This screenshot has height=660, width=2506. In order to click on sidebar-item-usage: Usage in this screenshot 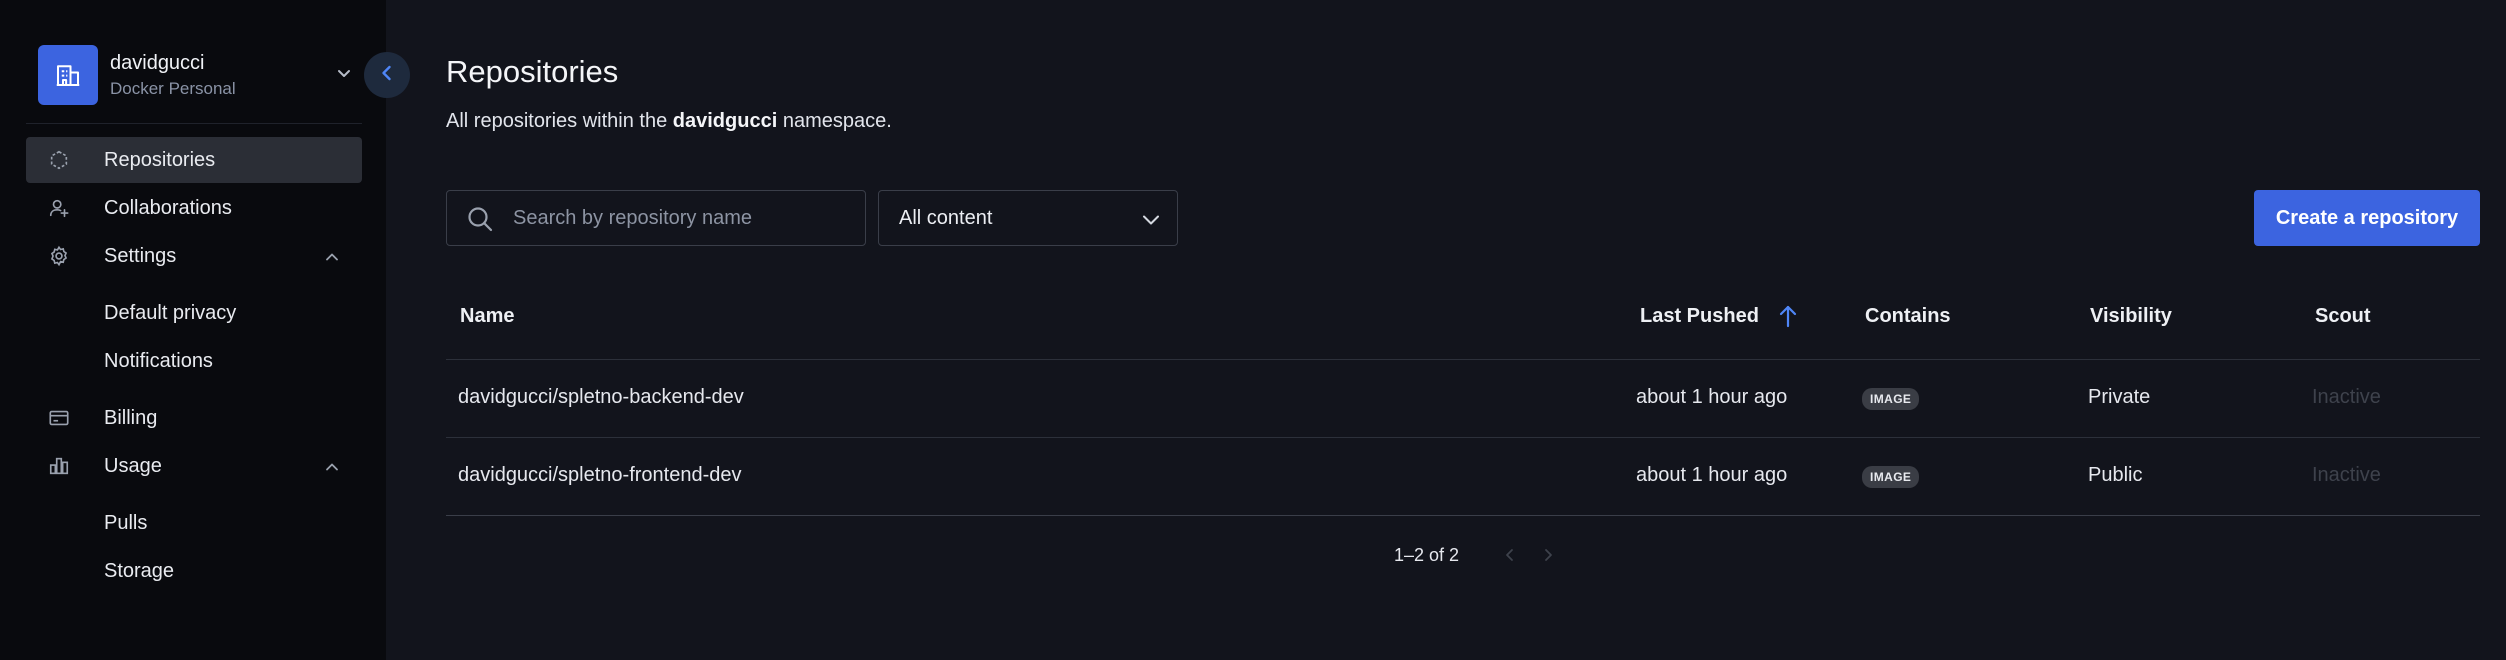, I will do `click(194, 466)`.